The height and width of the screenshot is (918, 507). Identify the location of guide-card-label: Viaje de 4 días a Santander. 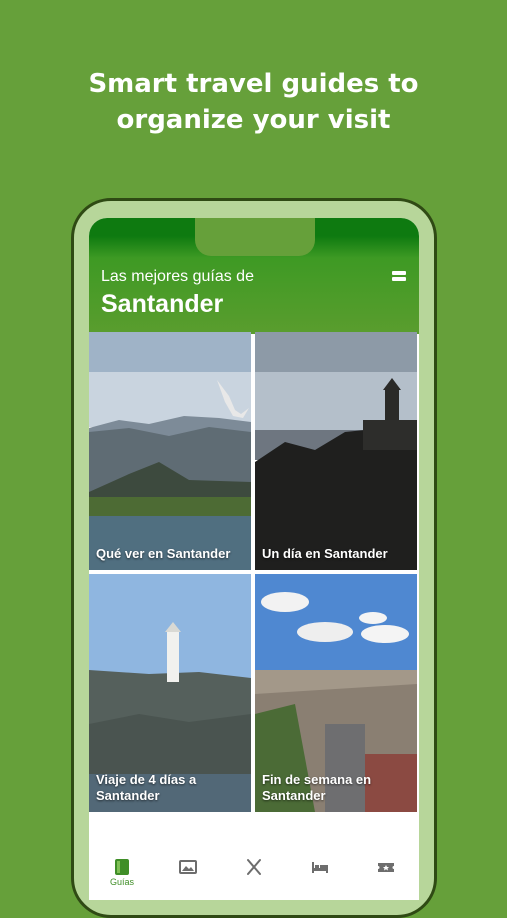
(146, 787).